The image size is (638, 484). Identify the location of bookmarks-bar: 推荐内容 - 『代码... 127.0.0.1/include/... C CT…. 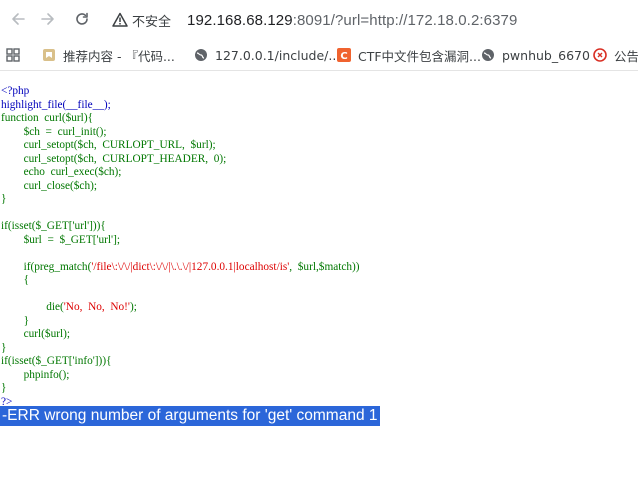
(319, 55).